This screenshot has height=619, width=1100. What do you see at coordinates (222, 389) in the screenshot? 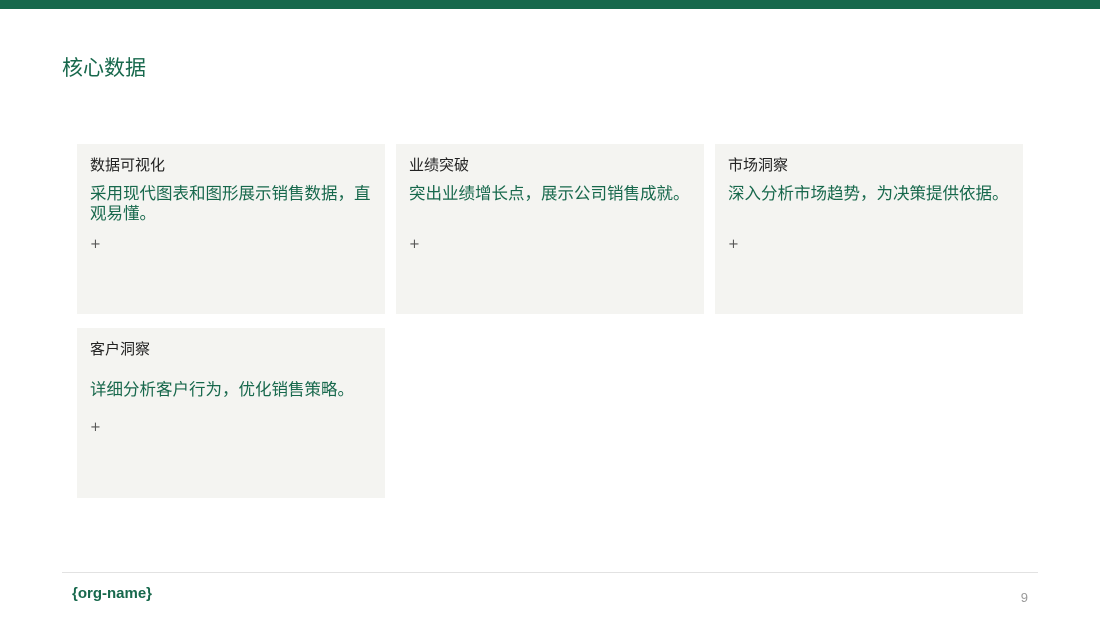
I see `card-body: 详细分析客户行为，优化销售策略。` at bounding box center [222, 389].